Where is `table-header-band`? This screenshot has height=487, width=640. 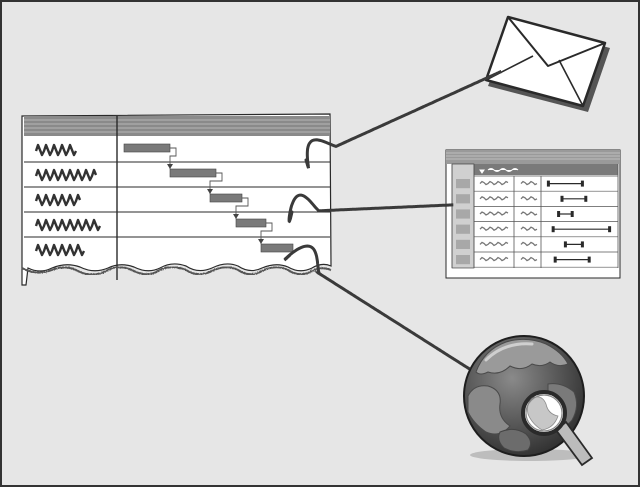 table-header-band is located at coordinates (533, 157).